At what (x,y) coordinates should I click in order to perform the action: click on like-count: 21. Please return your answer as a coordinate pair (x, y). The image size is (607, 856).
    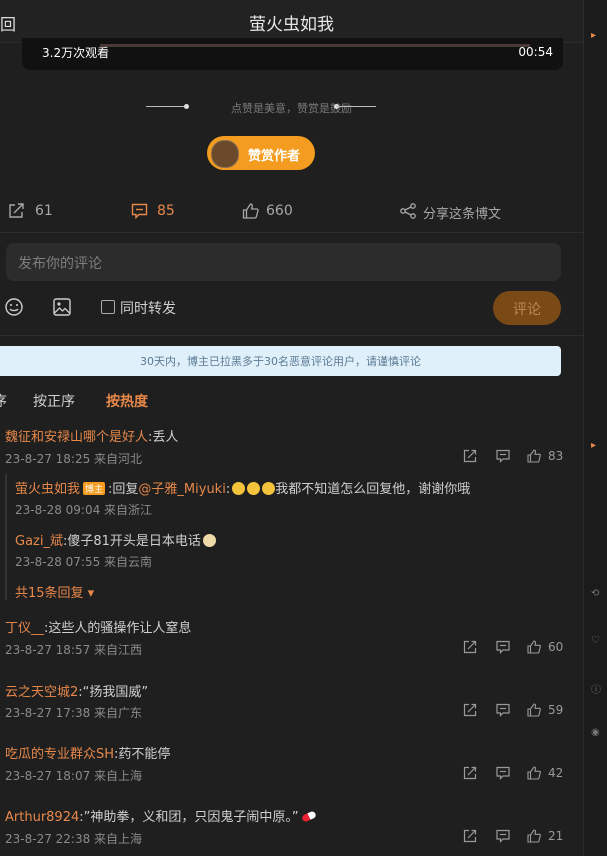
    Looking at the image, I should click on (556, 836).